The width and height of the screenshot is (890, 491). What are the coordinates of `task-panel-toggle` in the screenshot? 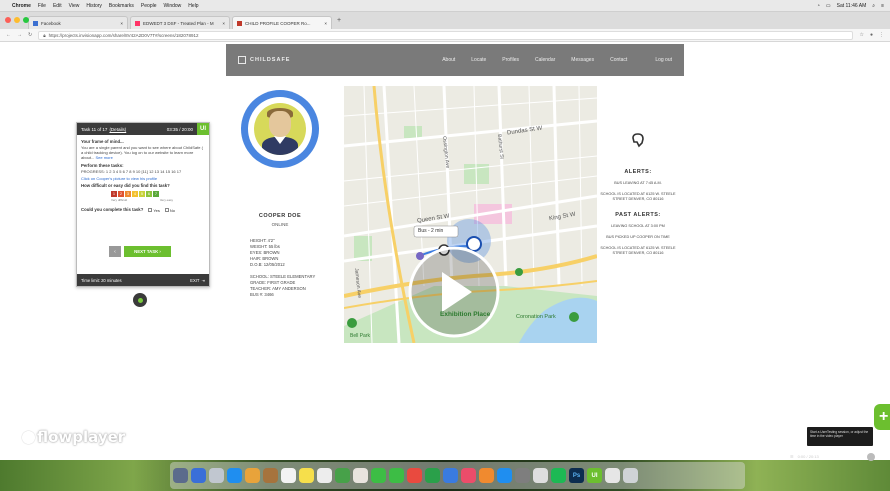 It's located at (140, 300).